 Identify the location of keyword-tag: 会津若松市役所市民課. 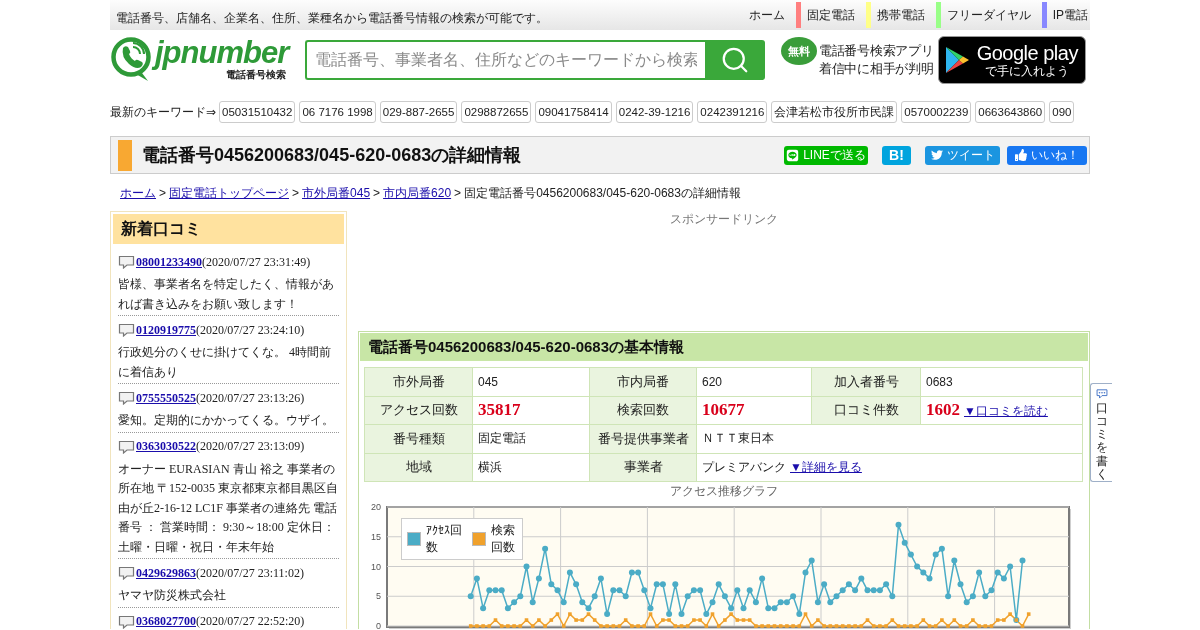
(834, 112).